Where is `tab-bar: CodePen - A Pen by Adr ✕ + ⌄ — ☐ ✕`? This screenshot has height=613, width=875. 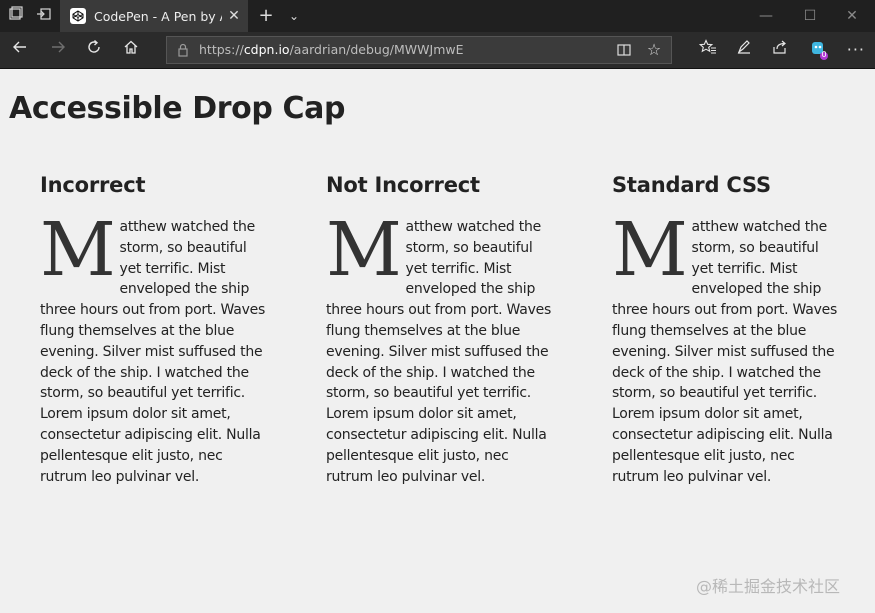
tab-bar: CodePen - A Pen by Adr ✕ + ⌄ — ☐ ✕ is located at coordinates (437, 16).